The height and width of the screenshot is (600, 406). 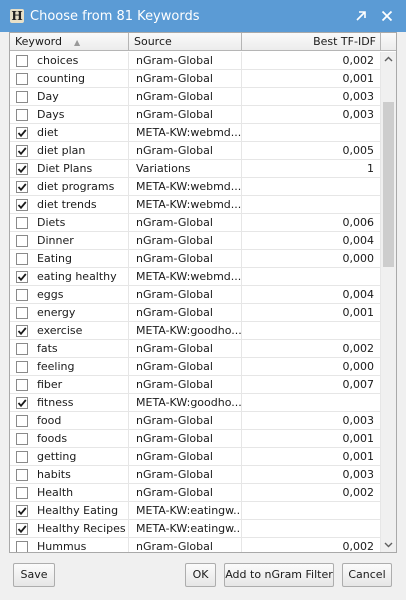 I want to click on tf-idf-cell: 0,003, so click(x=311, y=97).